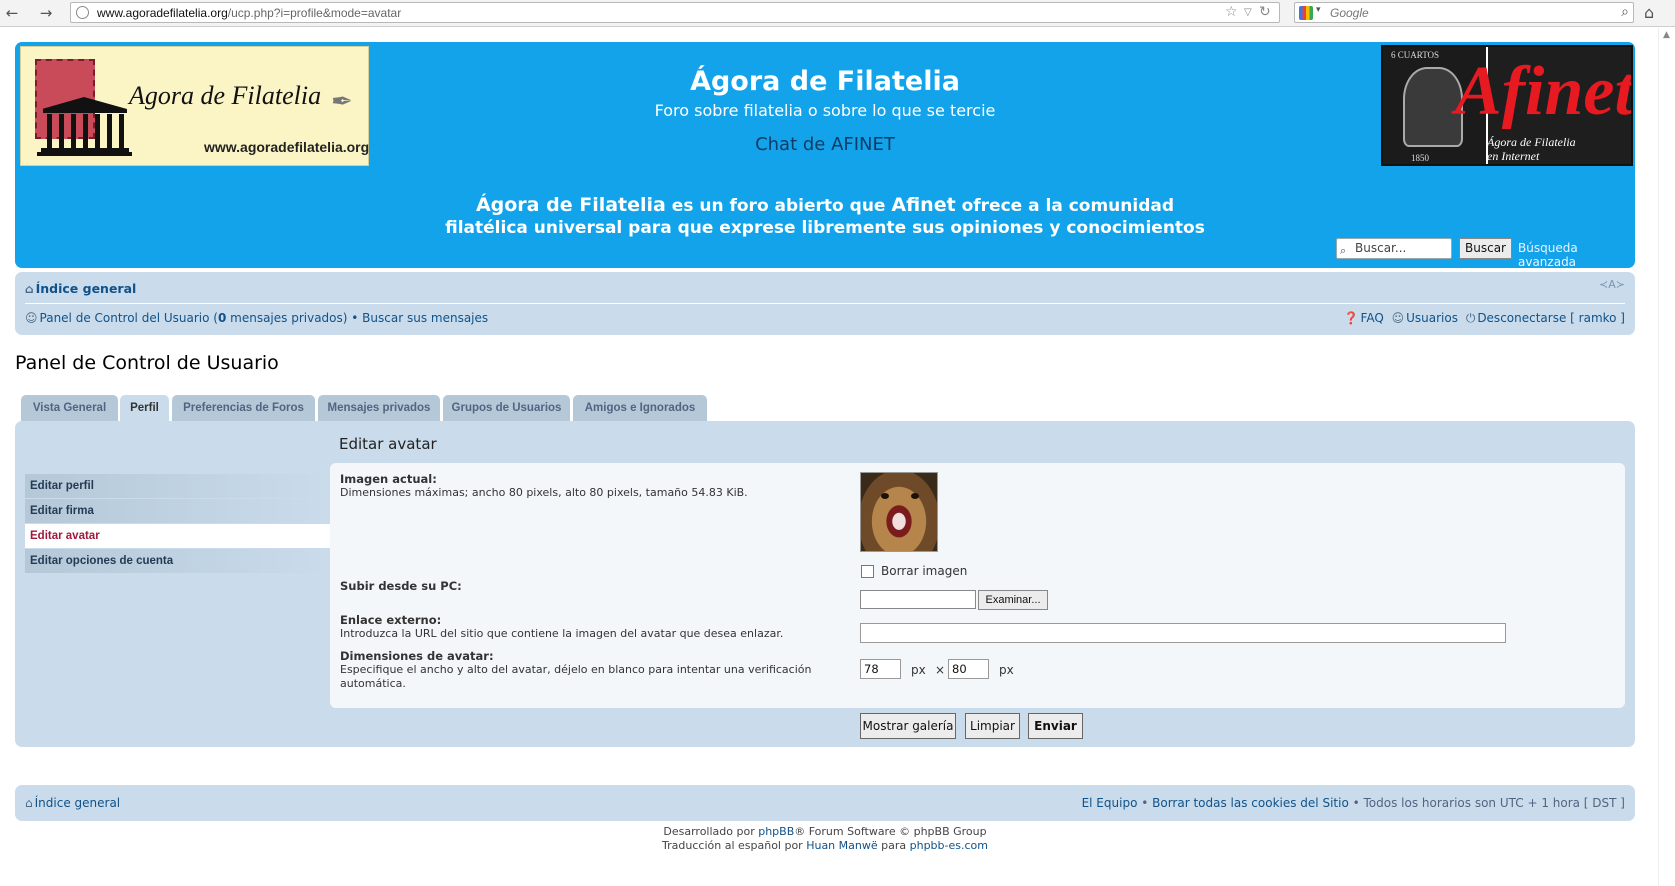 The width and height of the screenshot is (1675, 886). What do you see at coordinates (1625, 12) in the screenshot?
I see `magnifier-icon: ⌕` at bounding box center [1625, 12].